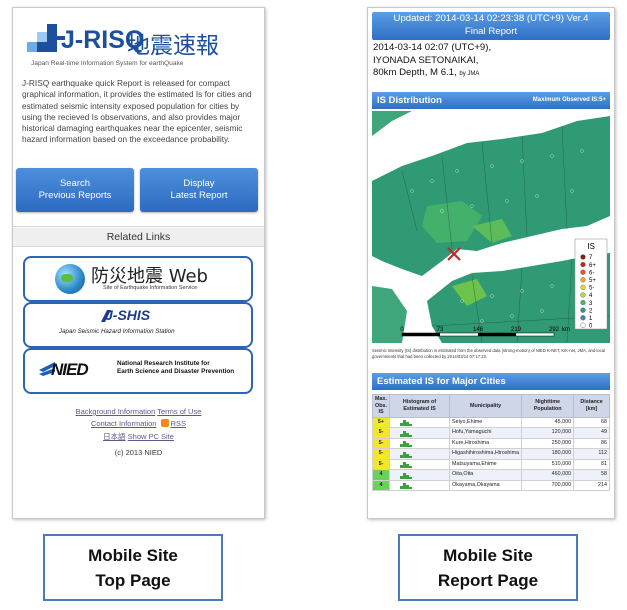  What do you see at coordinates (491, 227) in the screenshot?
I see `intensity-map: IS 76+6-5+5-43210 0 73 146 219 292 km` at bounding box center [491, 227].